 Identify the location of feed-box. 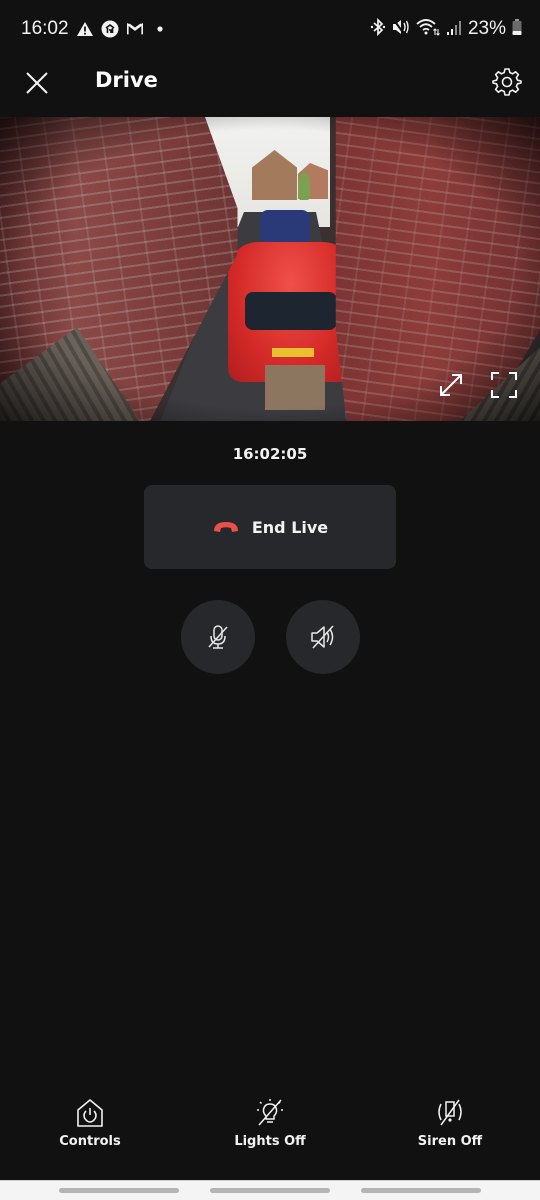
(295, 387).